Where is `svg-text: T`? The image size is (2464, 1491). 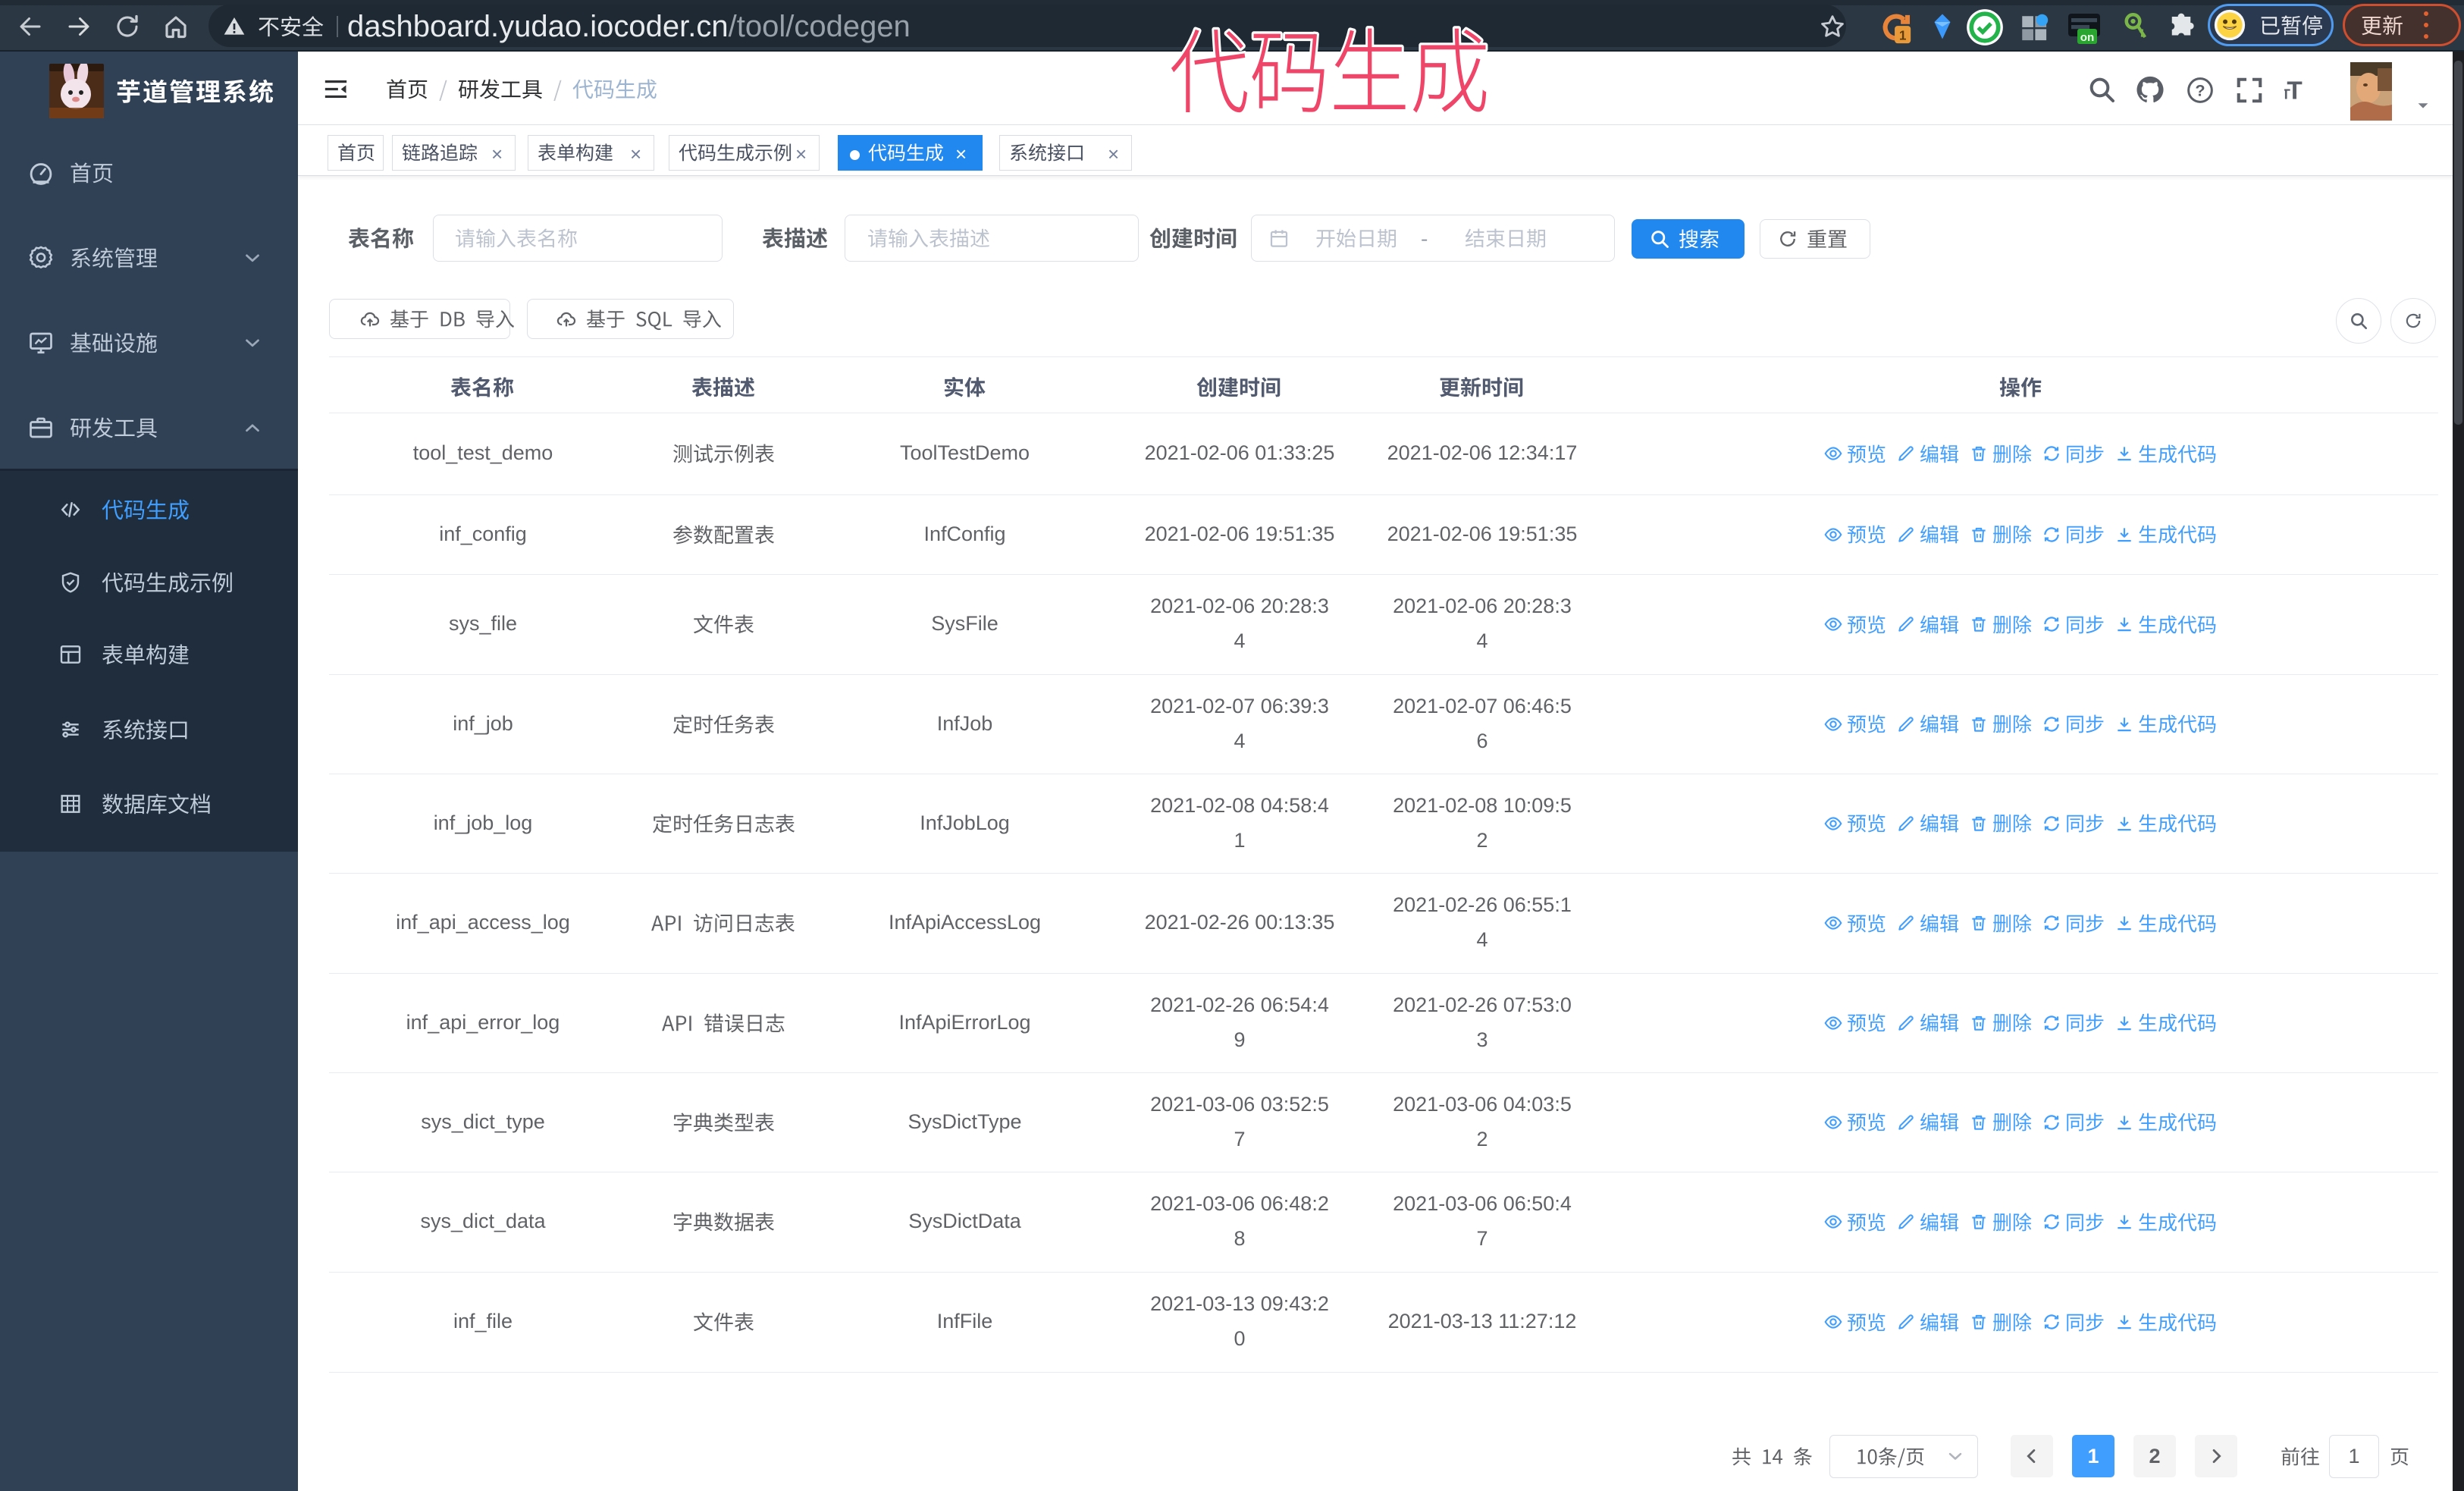
svg-text: T is located at coordinates (2287, 94).